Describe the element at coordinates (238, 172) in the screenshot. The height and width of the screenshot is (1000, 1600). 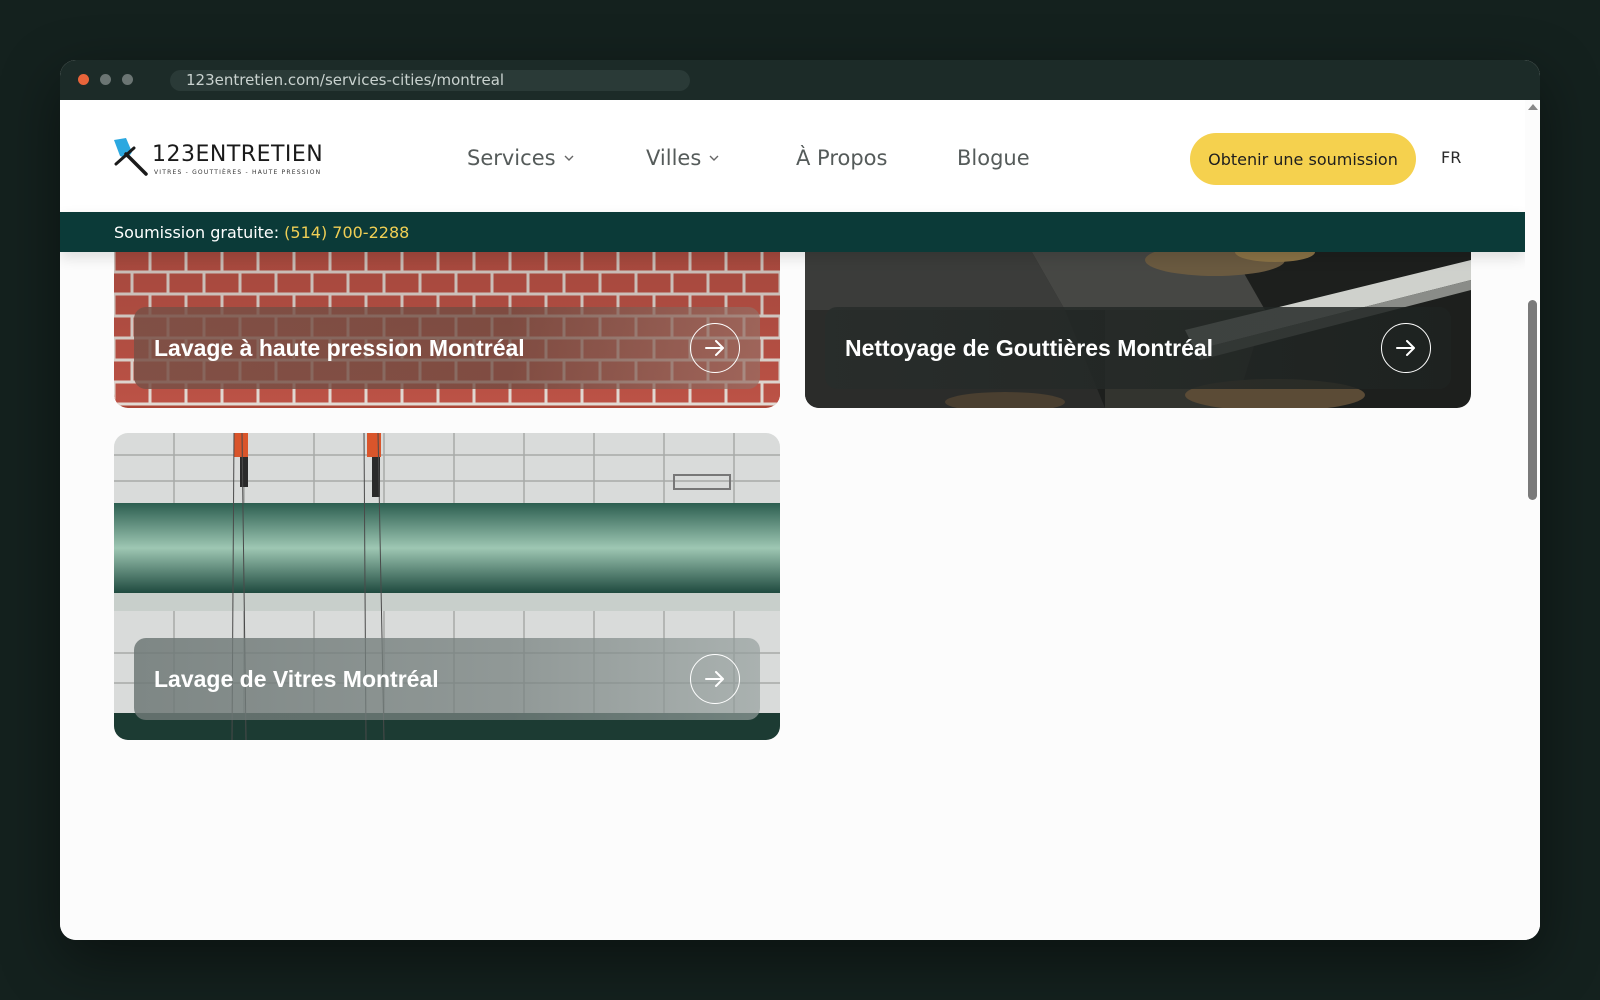
I see `logo-tagline: VITRES - GOUTTIÈRES - HAUTE PRESSION` at that location.